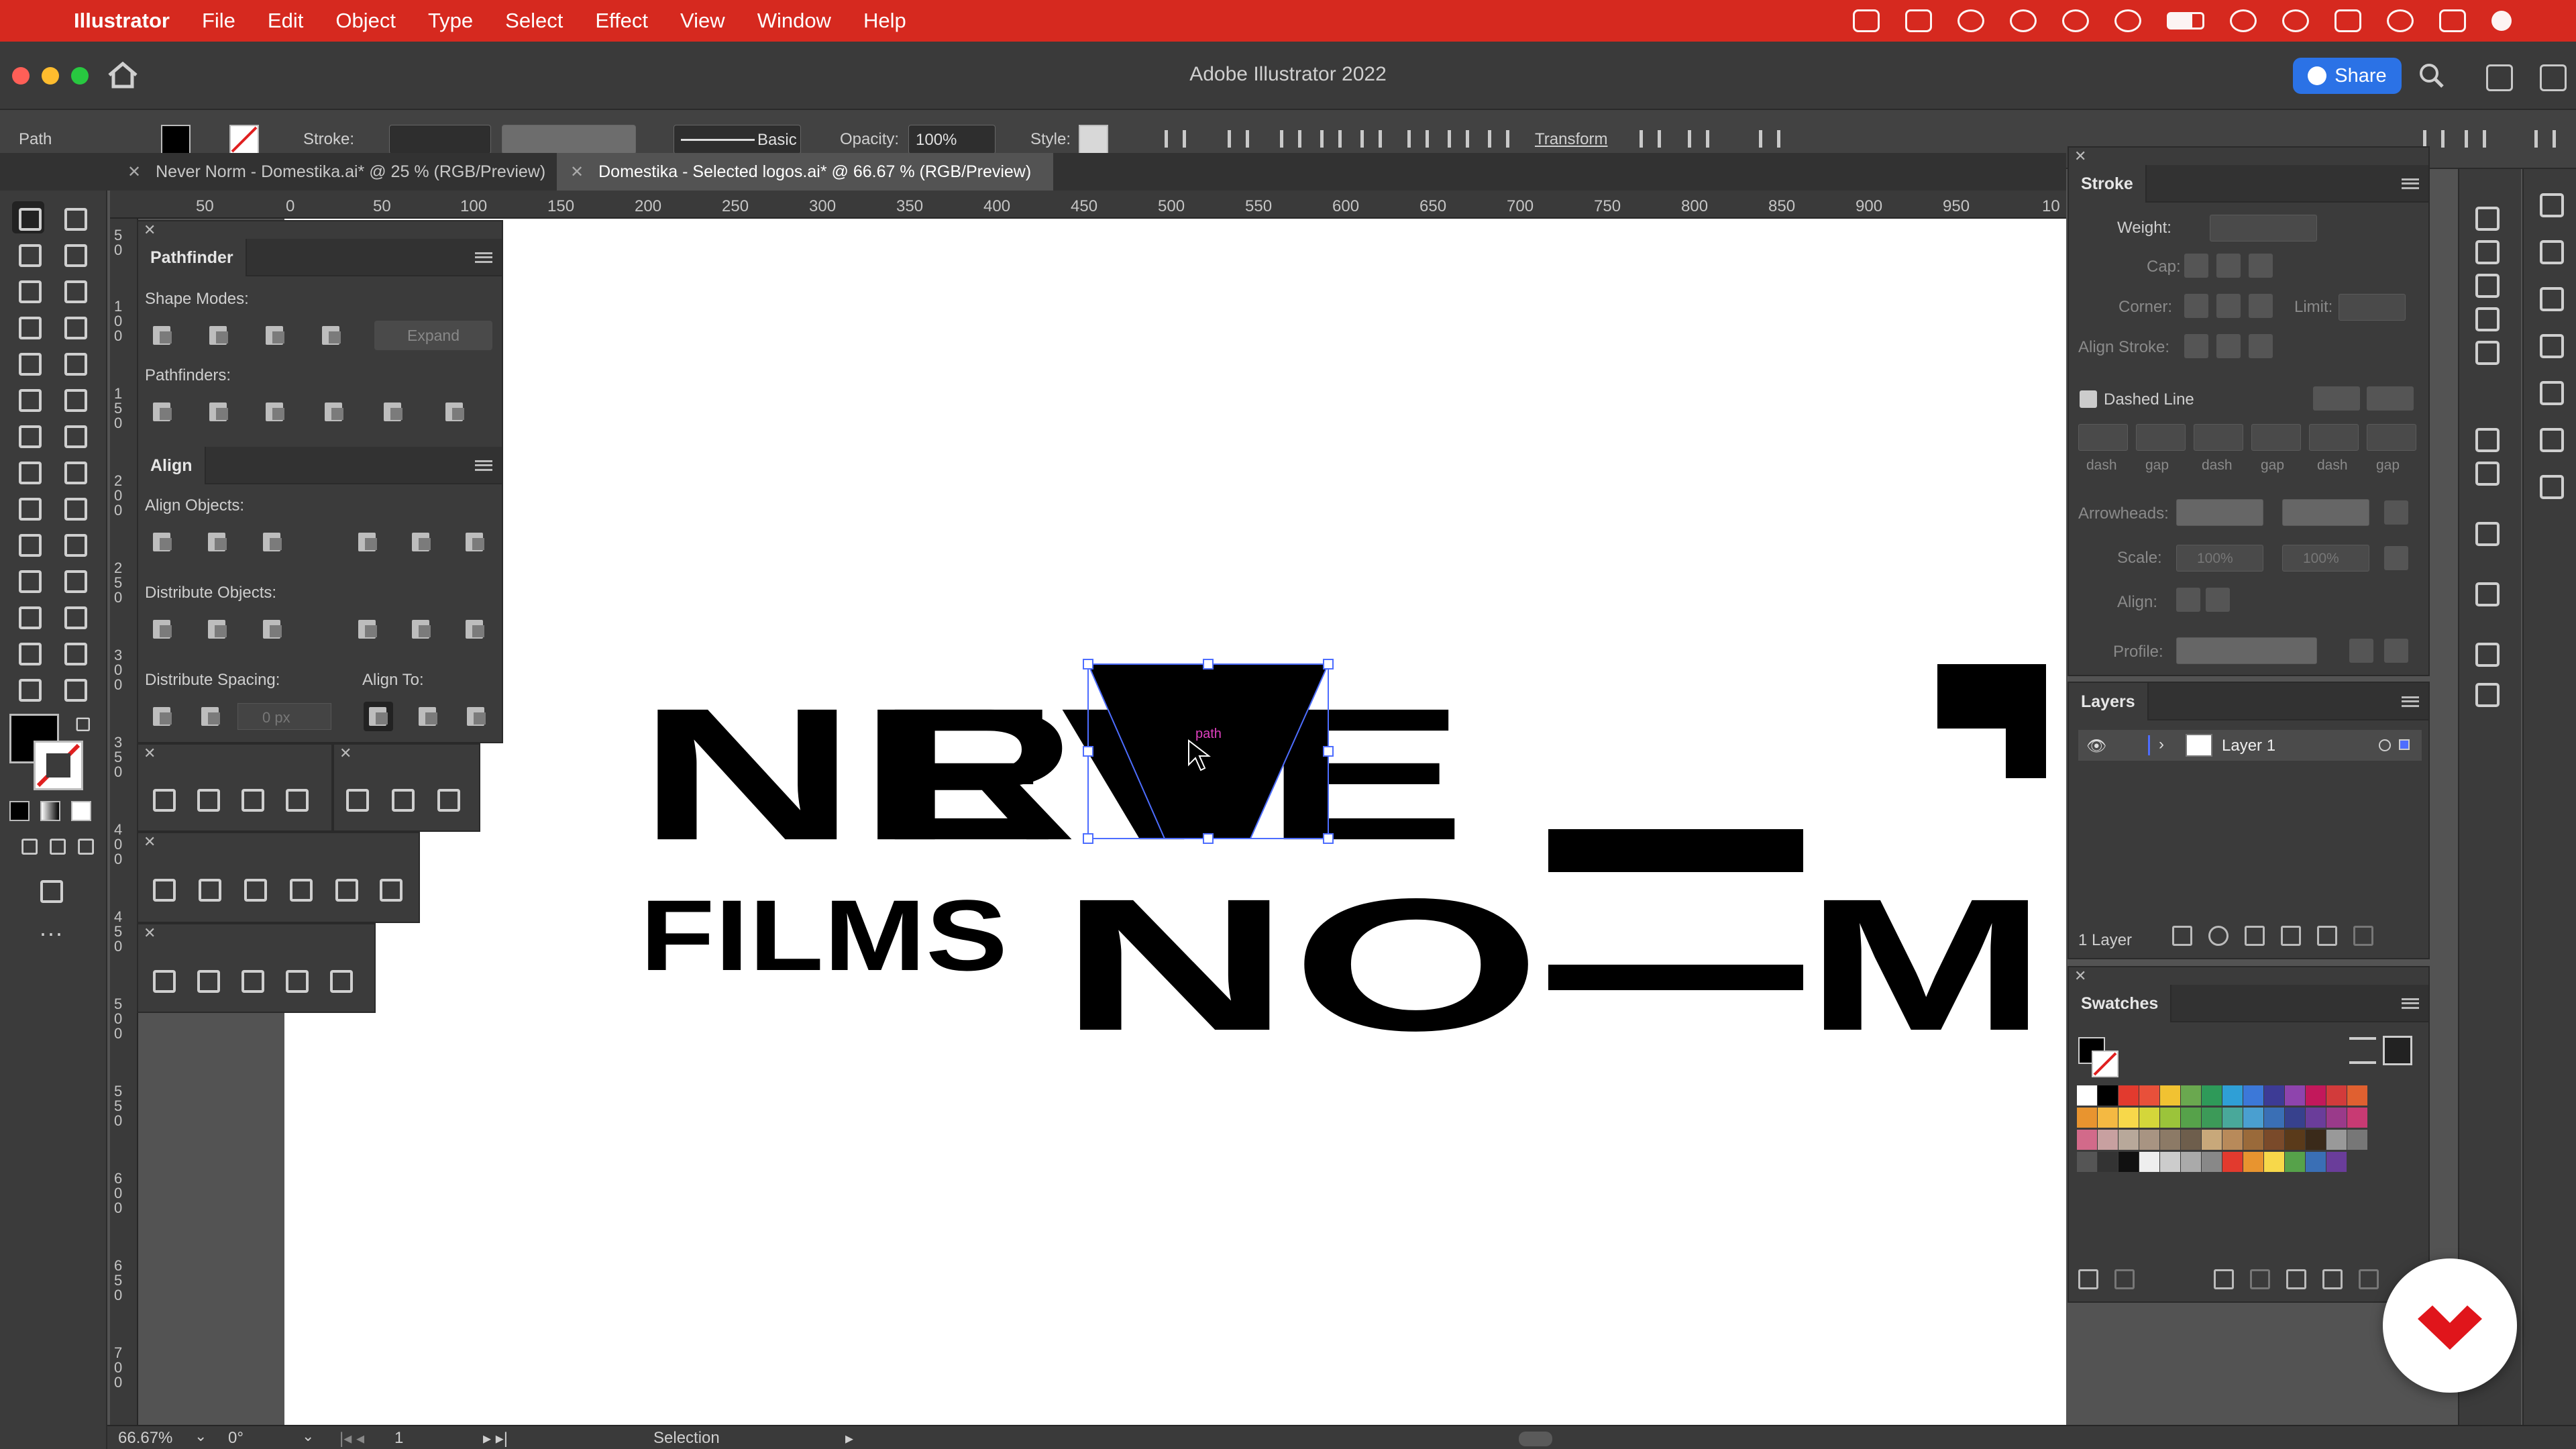  Describe the element at coordinates (28, 507) in the screenshot. I see `shape-builder-tool-icon` at that location.